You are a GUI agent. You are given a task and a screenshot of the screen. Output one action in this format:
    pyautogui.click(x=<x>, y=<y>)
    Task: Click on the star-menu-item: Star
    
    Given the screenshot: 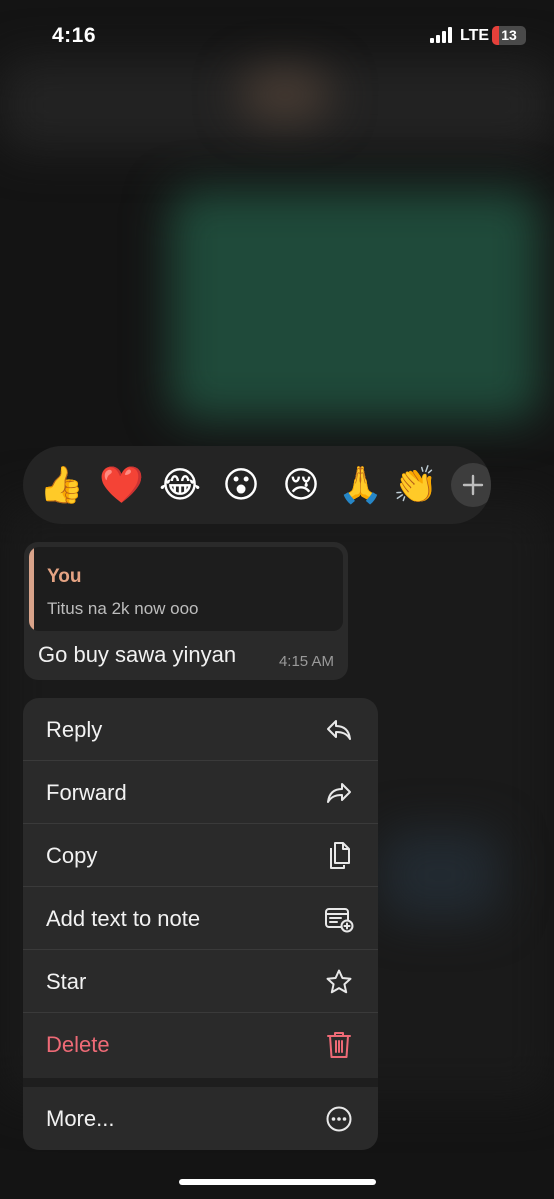 What is the action you would take?
    pyautogui.click(x=200, y=981)
    